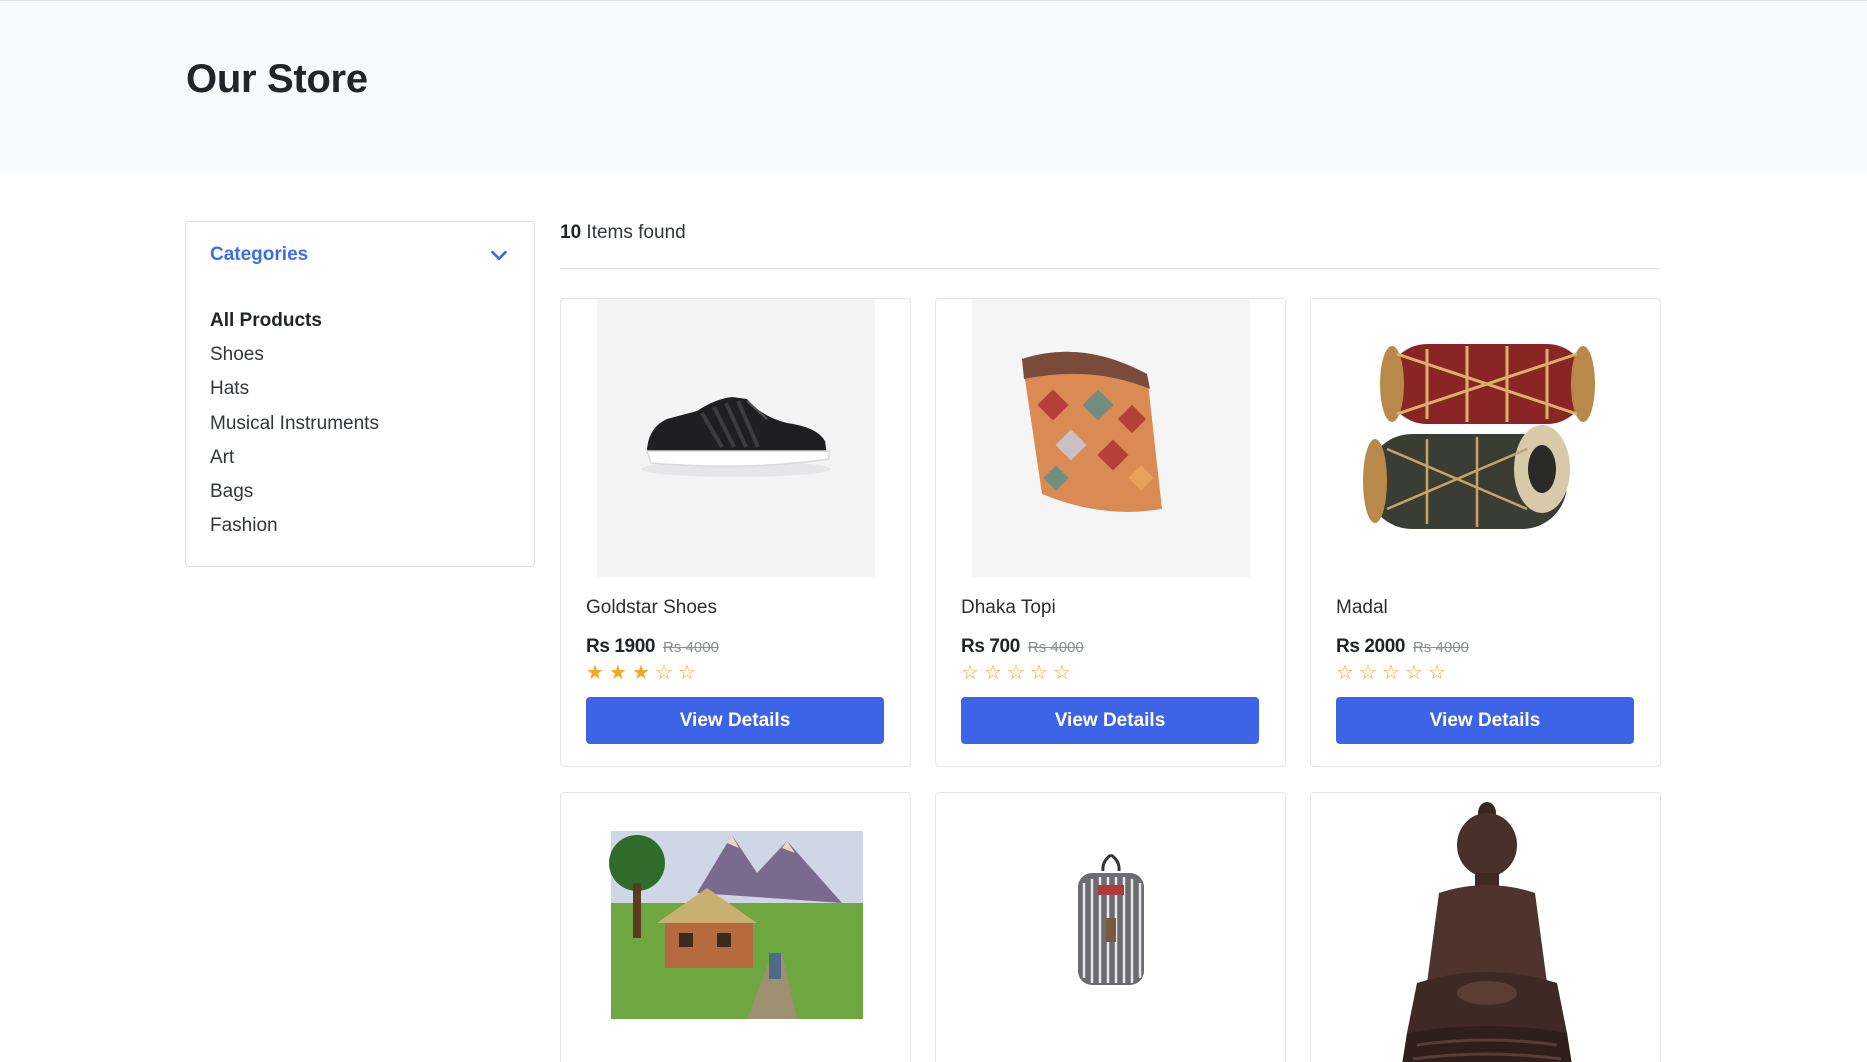  I want to click on category-hats: Hats, so click(294, 389).